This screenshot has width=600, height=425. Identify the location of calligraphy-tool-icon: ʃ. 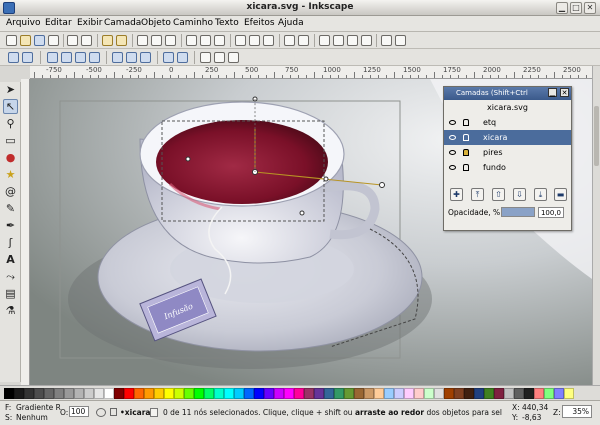
(10, 242).